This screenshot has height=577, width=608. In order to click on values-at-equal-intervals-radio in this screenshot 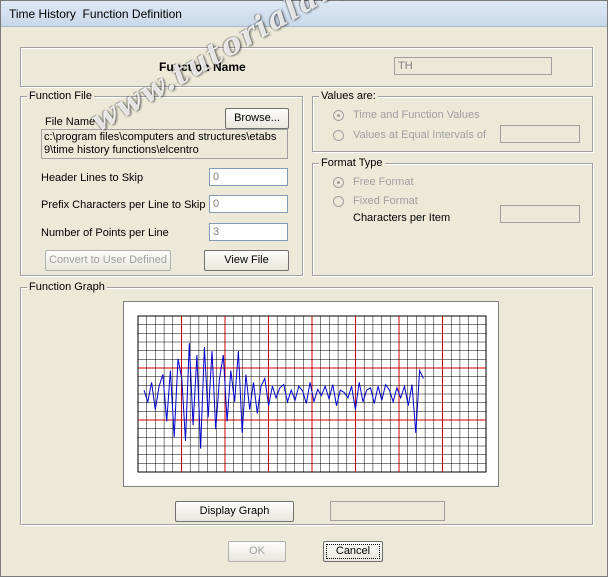, I will do `click(338, 135)`.